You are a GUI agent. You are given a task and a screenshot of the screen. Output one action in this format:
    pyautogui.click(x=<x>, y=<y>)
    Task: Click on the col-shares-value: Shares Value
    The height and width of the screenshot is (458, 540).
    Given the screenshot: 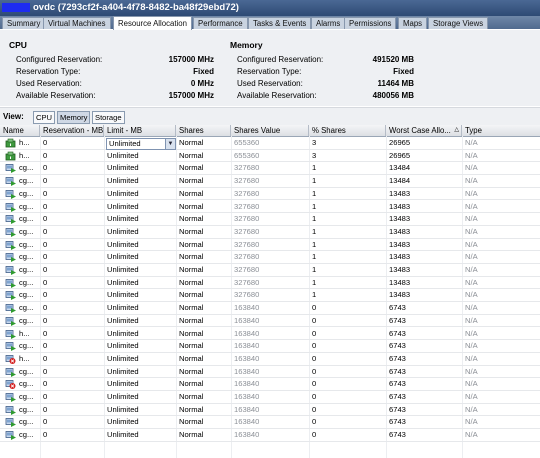 What is the action you would take?
    pyautogui.click(x=270, y=130)
    